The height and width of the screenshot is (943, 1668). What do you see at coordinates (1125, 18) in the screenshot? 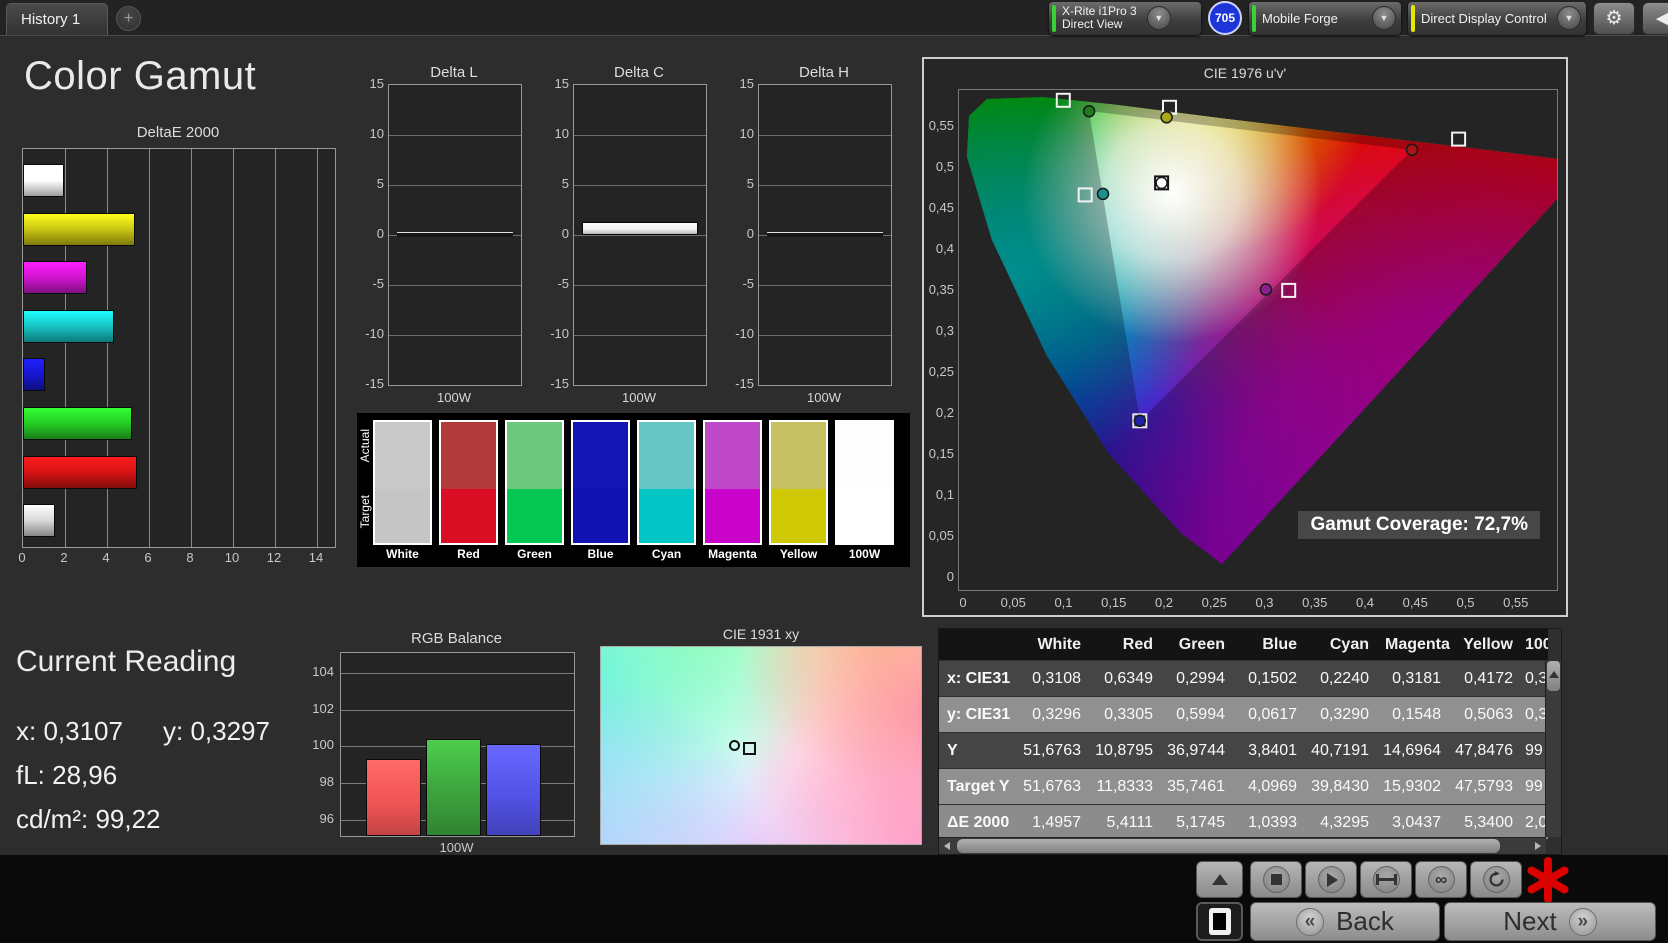
I see `meter-dropdown: X-Rite i1Pro 3 Direct View ▼` at bounding box center [1125, 18].